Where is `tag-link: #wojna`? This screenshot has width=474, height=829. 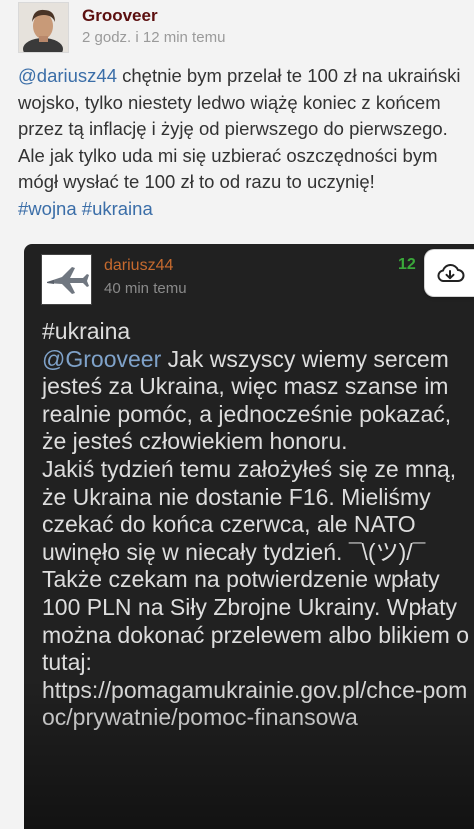 tag-link: #wojna is located at coordinates (47, 208).